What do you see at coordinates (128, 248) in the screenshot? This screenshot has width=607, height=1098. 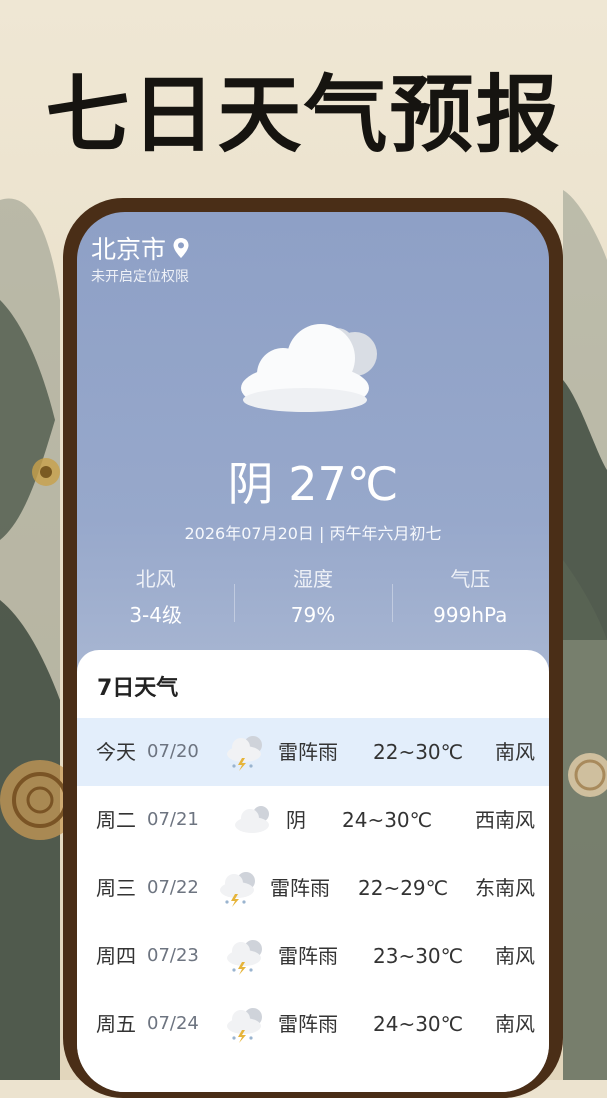 I see `city-name: 北京市` at bounding box center [128, 248].